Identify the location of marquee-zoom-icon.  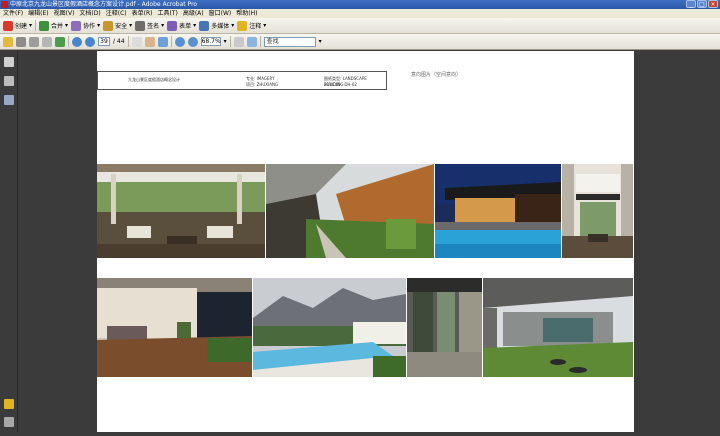
(162, 41).